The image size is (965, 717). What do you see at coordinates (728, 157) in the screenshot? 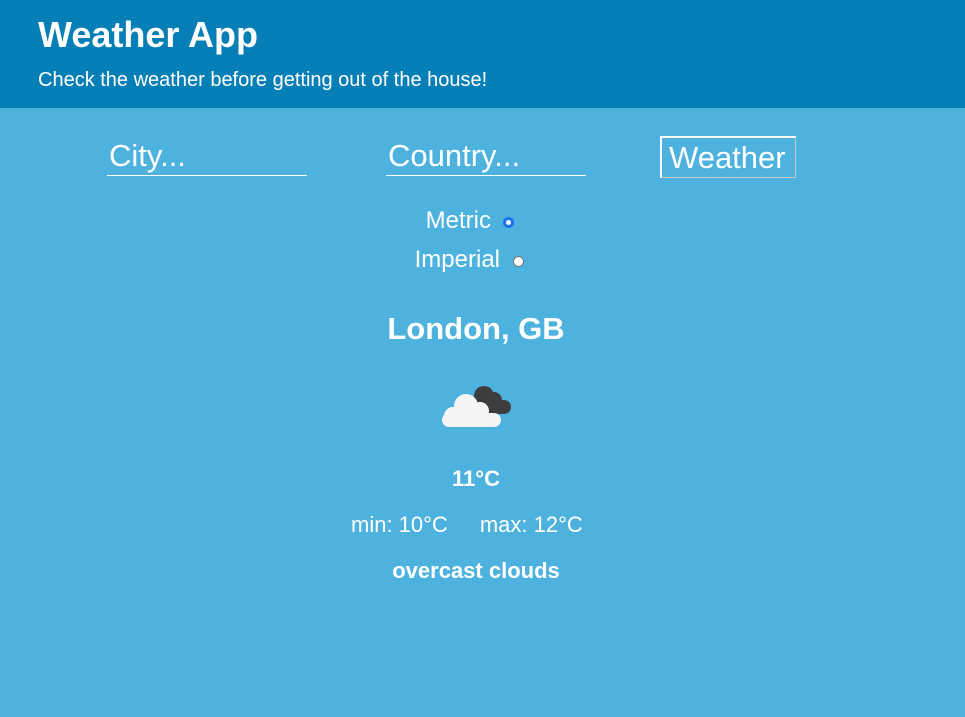
I see `weather-button: Weather` at bounding box center [728, 157].